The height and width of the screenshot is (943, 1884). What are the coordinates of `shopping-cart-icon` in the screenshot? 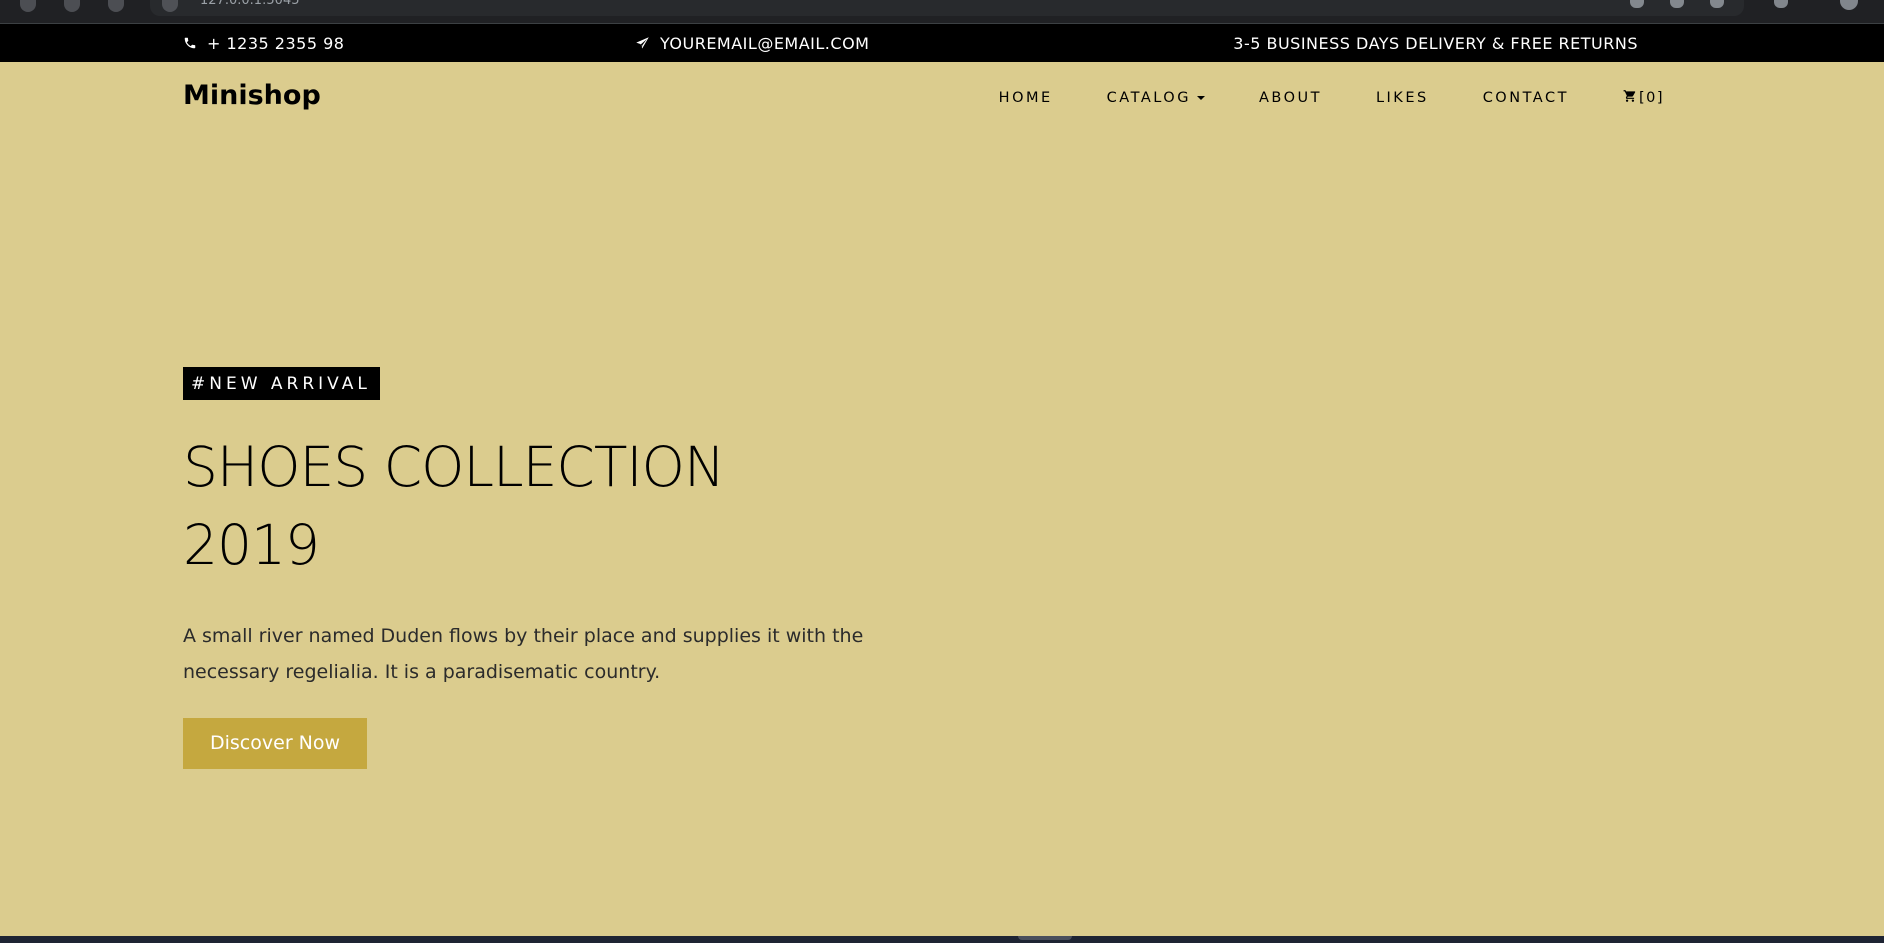 It's located at (1630, 98).